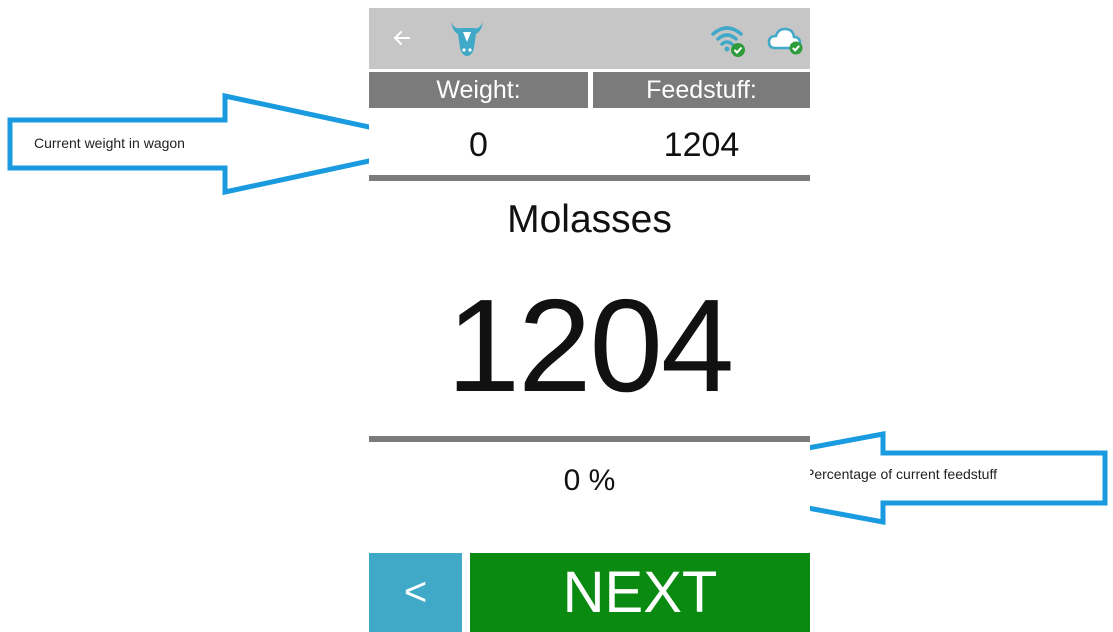 Image resolution: width=1113 pixels, height=632 pixels. What do you see at coordinates (589, 480) in the screenshot?
I see `percentage-value: 0 %` at bounding box center [589, 480].